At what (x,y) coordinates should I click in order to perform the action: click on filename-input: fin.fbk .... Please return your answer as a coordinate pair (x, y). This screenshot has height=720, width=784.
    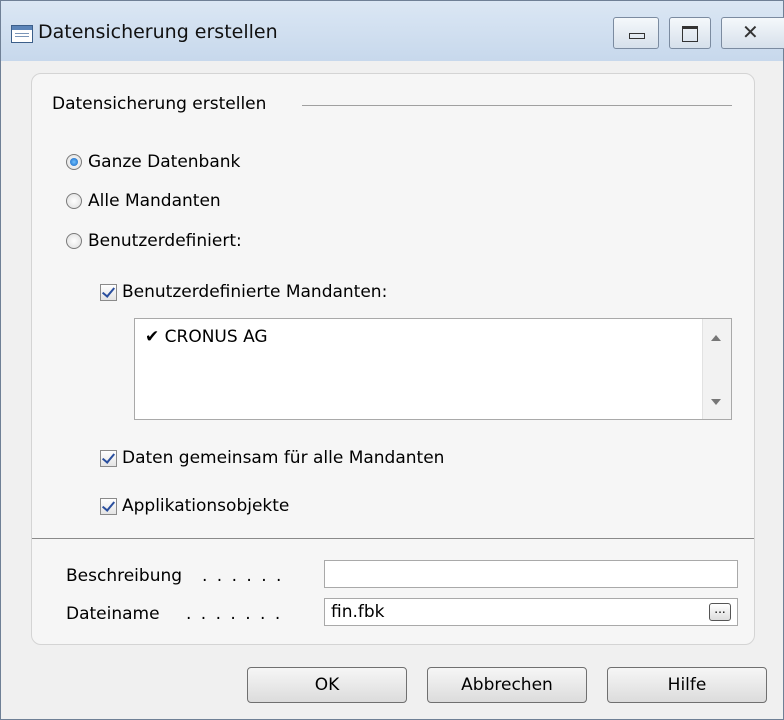
    Looking at the image, I should click on (531, 612).